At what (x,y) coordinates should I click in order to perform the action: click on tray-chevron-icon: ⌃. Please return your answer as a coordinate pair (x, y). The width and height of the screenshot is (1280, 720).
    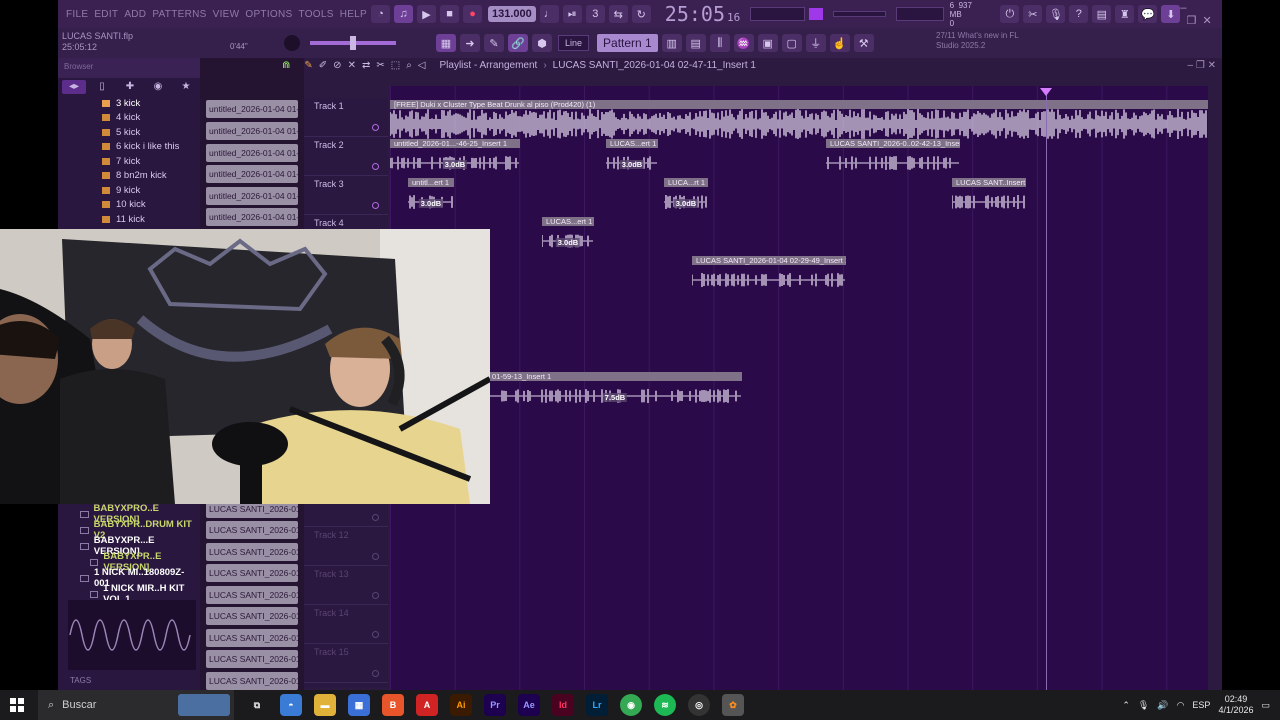
    Looking at the image, I should click on (1126, 705).